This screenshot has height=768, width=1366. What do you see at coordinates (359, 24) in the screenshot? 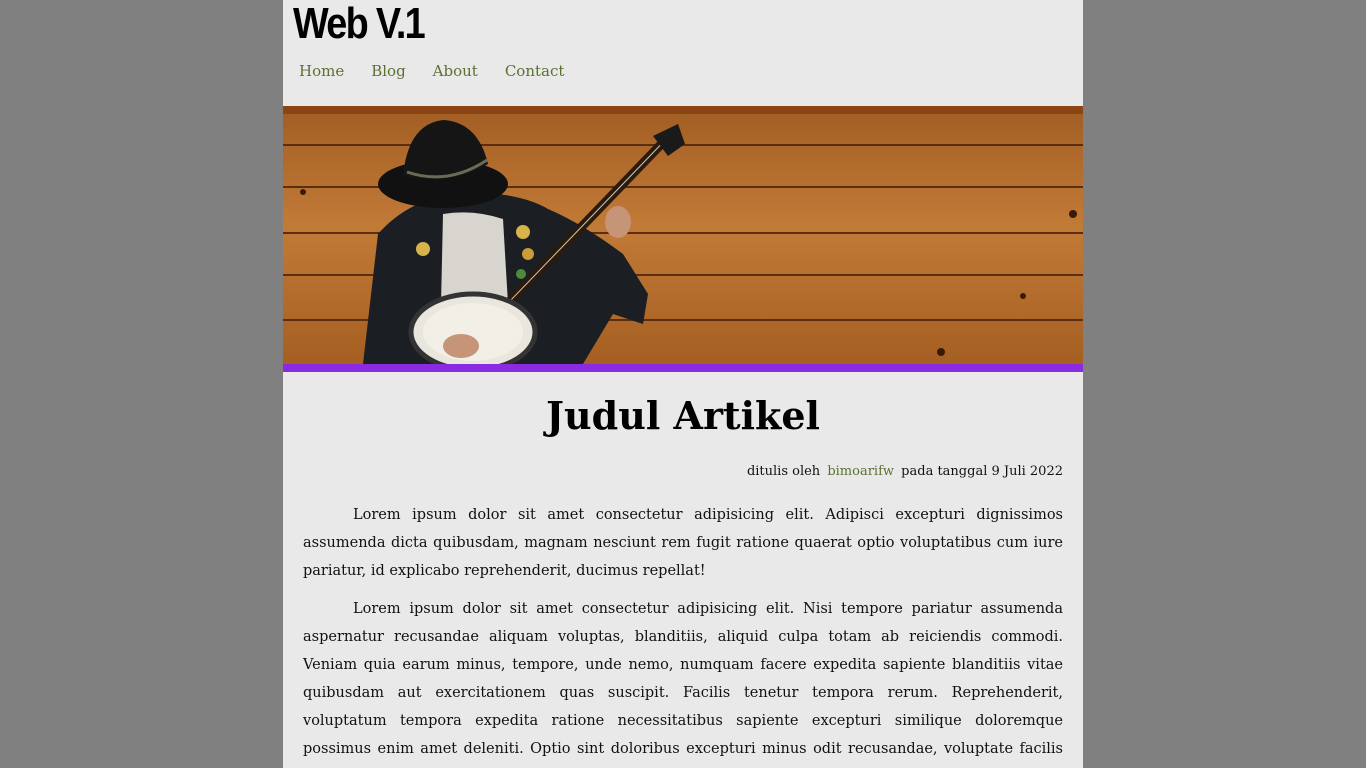
I see `site-logo: Web V.1` at bounding box center [359, 24].